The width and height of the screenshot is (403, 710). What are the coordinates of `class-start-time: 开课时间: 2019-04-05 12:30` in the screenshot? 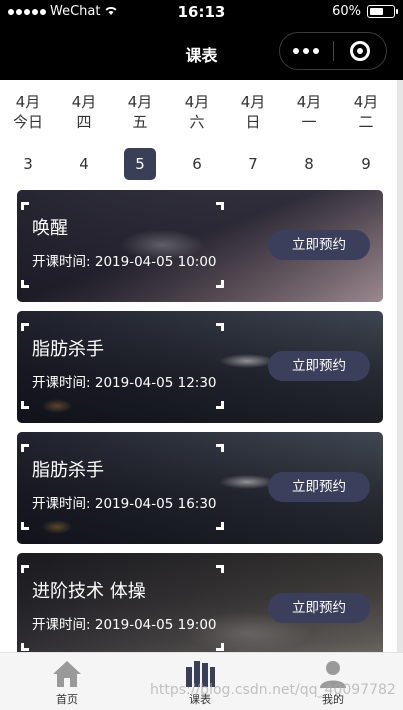 It's located at (124, 381).